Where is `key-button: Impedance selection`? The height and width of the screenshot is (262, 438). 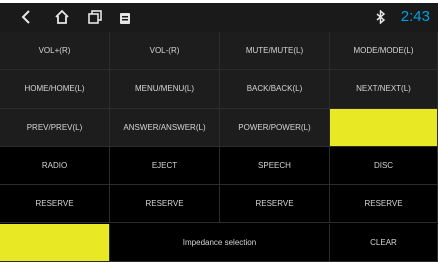 key-button: Impedance selection is located at coordinates (220, 242).